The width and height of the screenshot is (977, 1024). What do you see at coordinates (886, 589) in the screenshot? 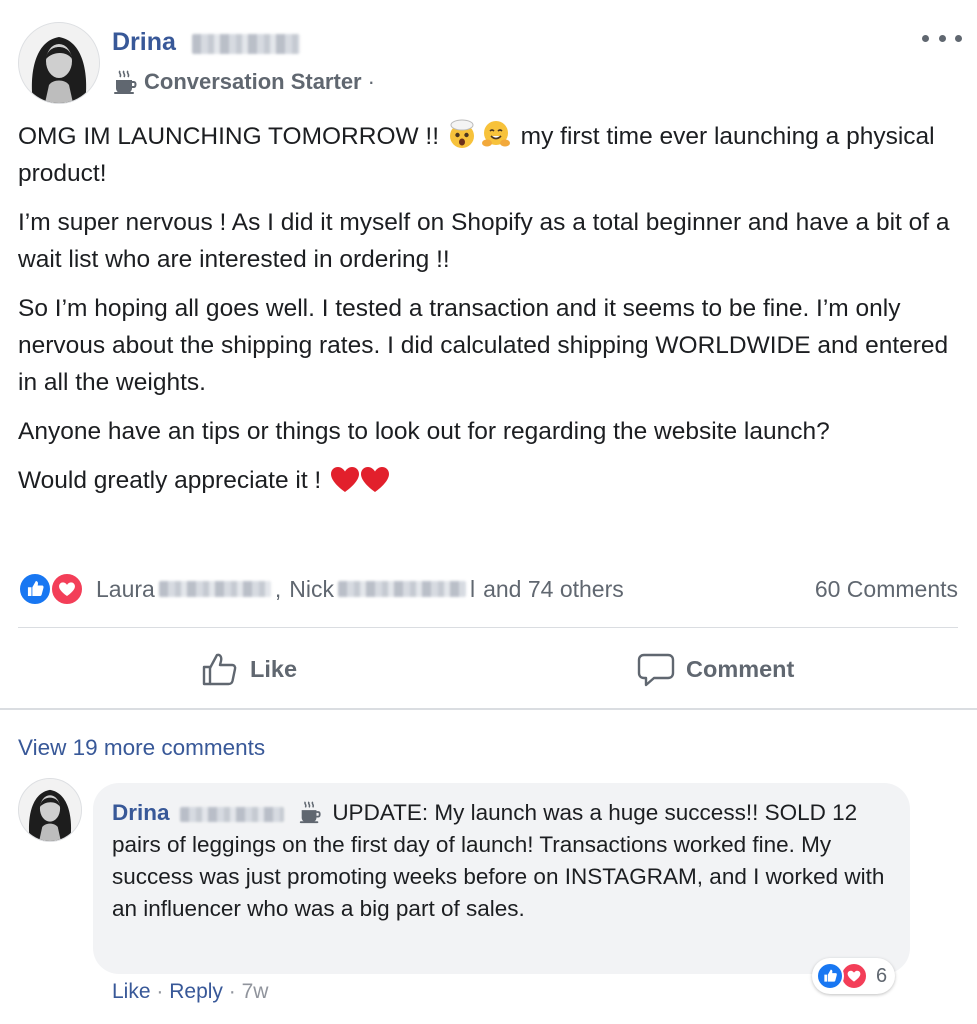
I see `comments-count: 60 Comments` at bounding box center [886, 589].